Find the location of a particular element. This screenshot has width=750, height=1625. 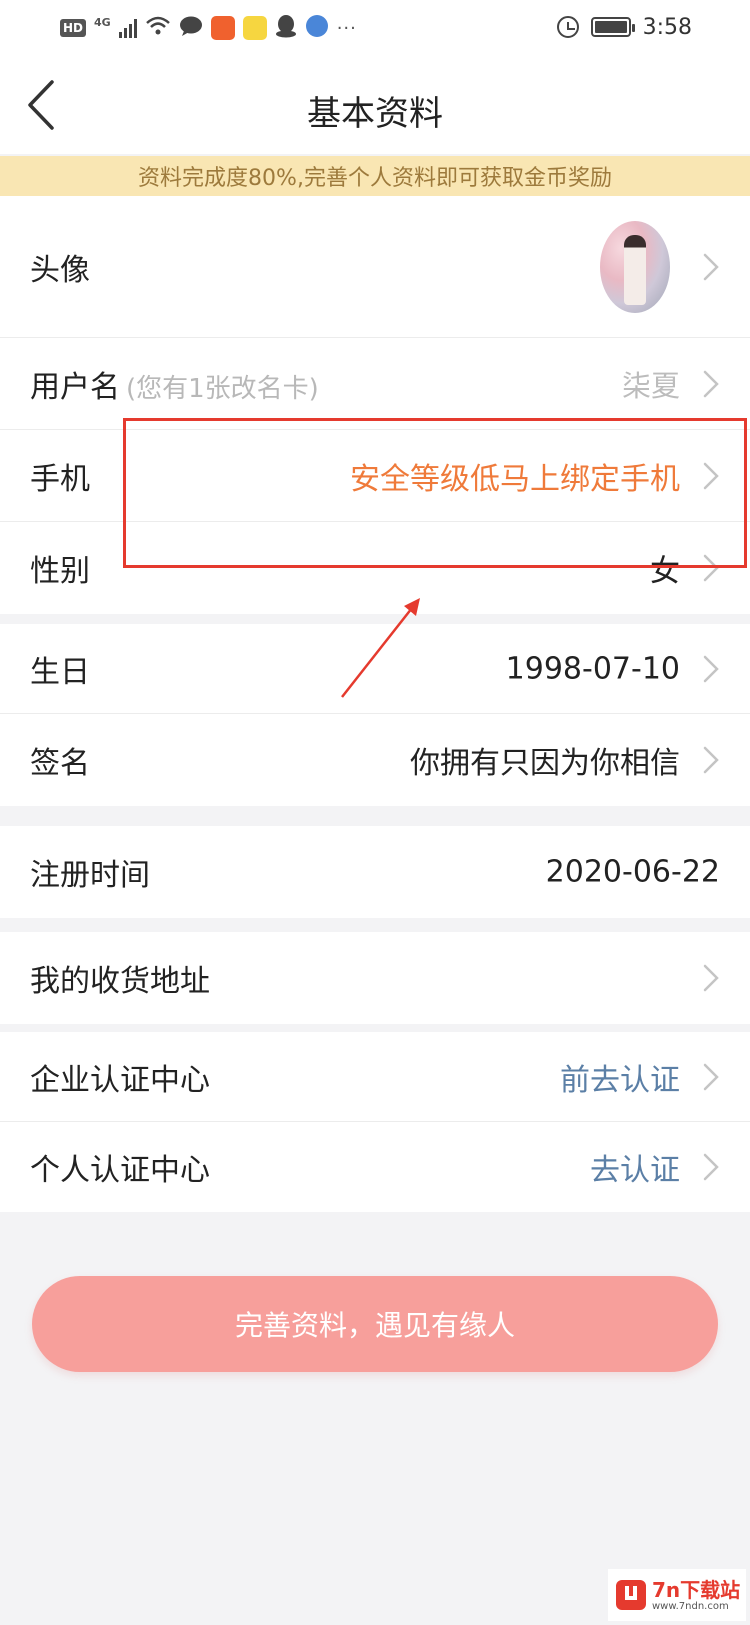

row-gender: 性别 女 is located at coordinates (375, 568).